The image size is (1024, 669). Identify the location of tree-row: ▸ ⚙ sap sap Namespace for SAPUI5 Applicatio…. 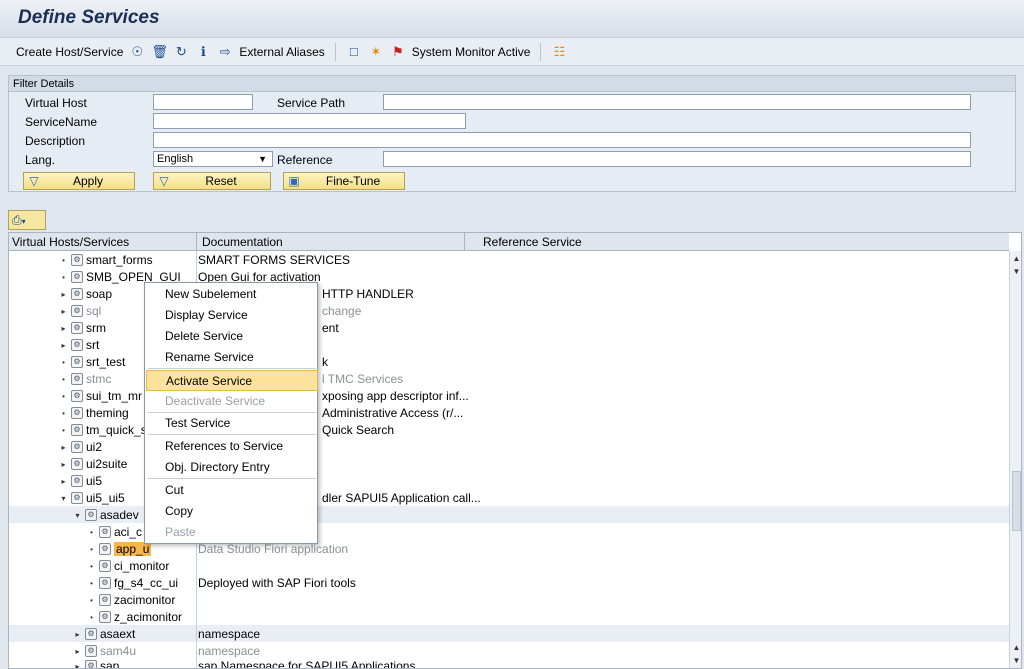
(509, 663).